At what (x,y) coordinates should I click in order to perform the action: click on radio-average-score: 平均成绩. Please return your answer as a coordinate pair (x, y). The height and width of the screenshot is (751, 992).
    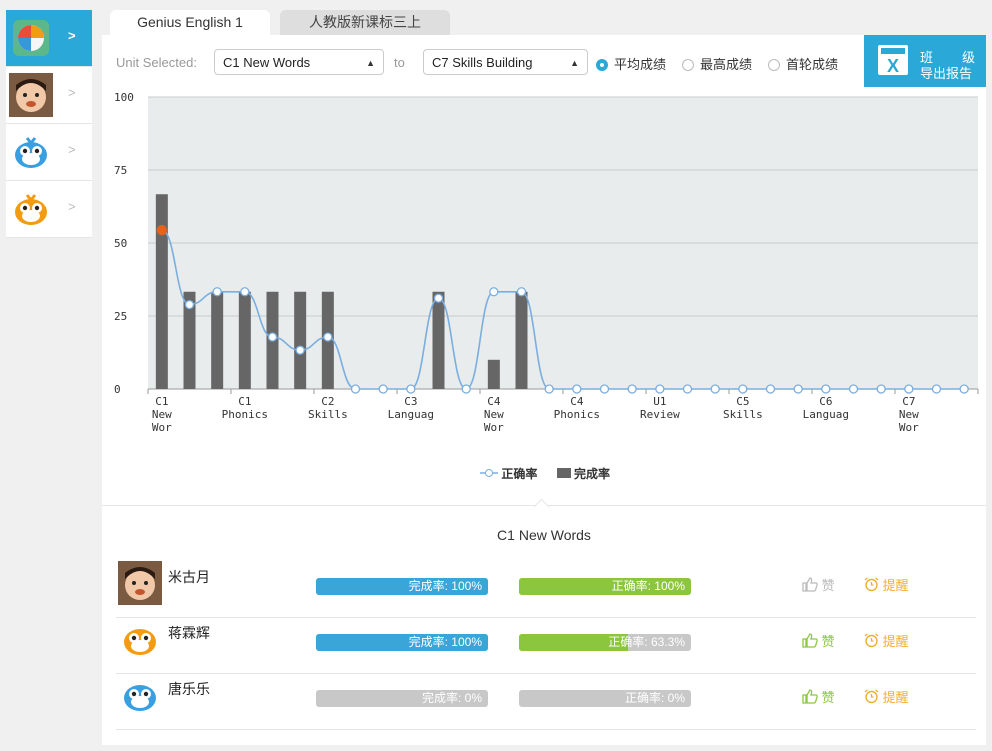
    Looking at the image, I should click on (631, 63).